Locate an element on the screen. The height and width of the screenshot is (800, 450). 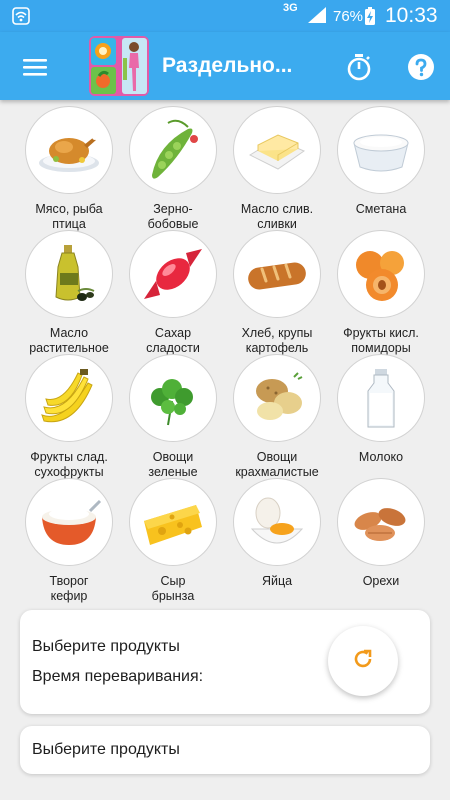
product-label: Творог кефир is located at coordinates (69, 588).